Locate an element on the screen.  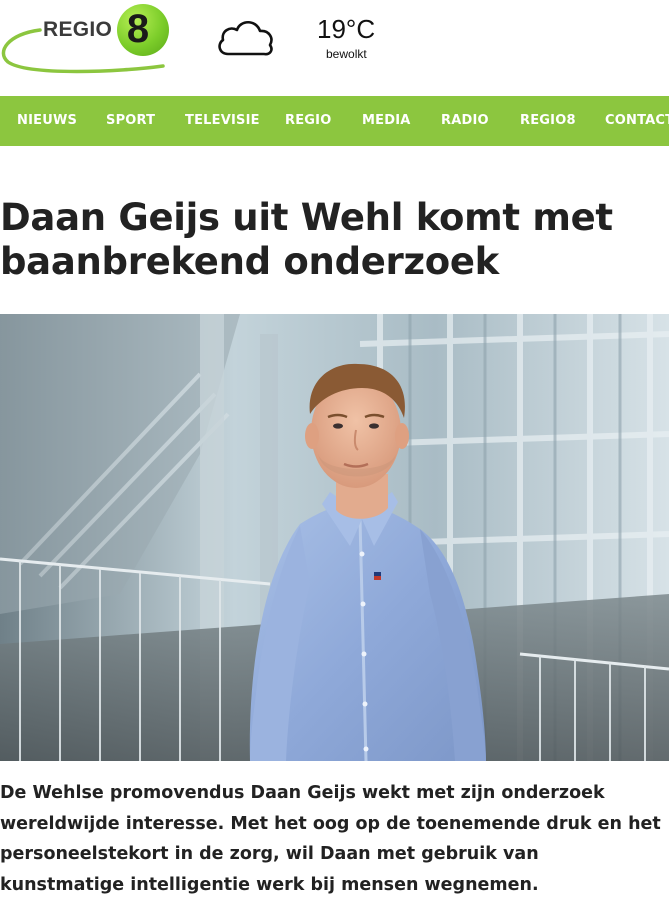
nav-item-regio: REGIO is located at coordinates (308, 121).